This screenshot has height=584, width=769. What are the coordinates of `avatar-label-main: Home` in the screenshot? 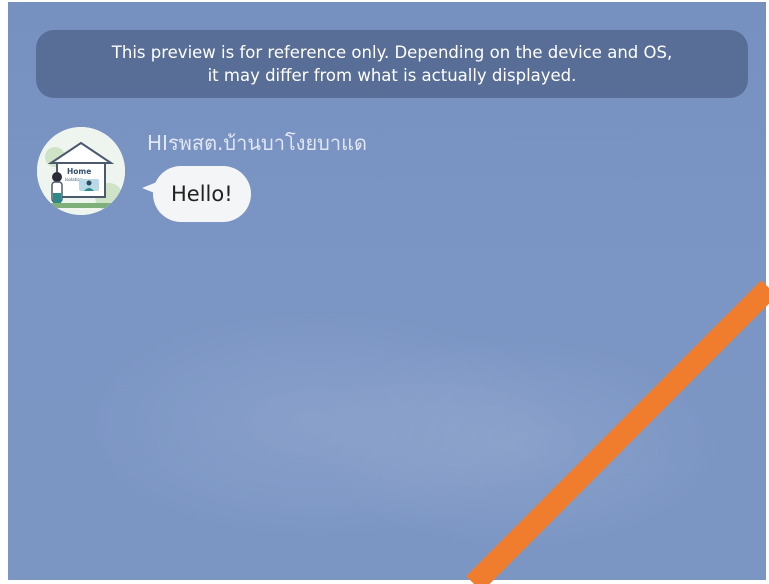 It's located at (79, 171).